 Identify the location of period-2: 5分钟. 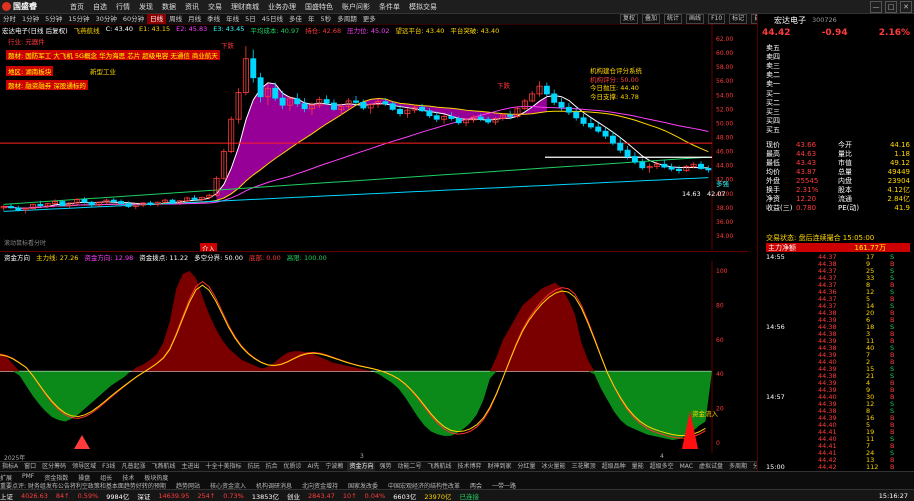
(53, 19).